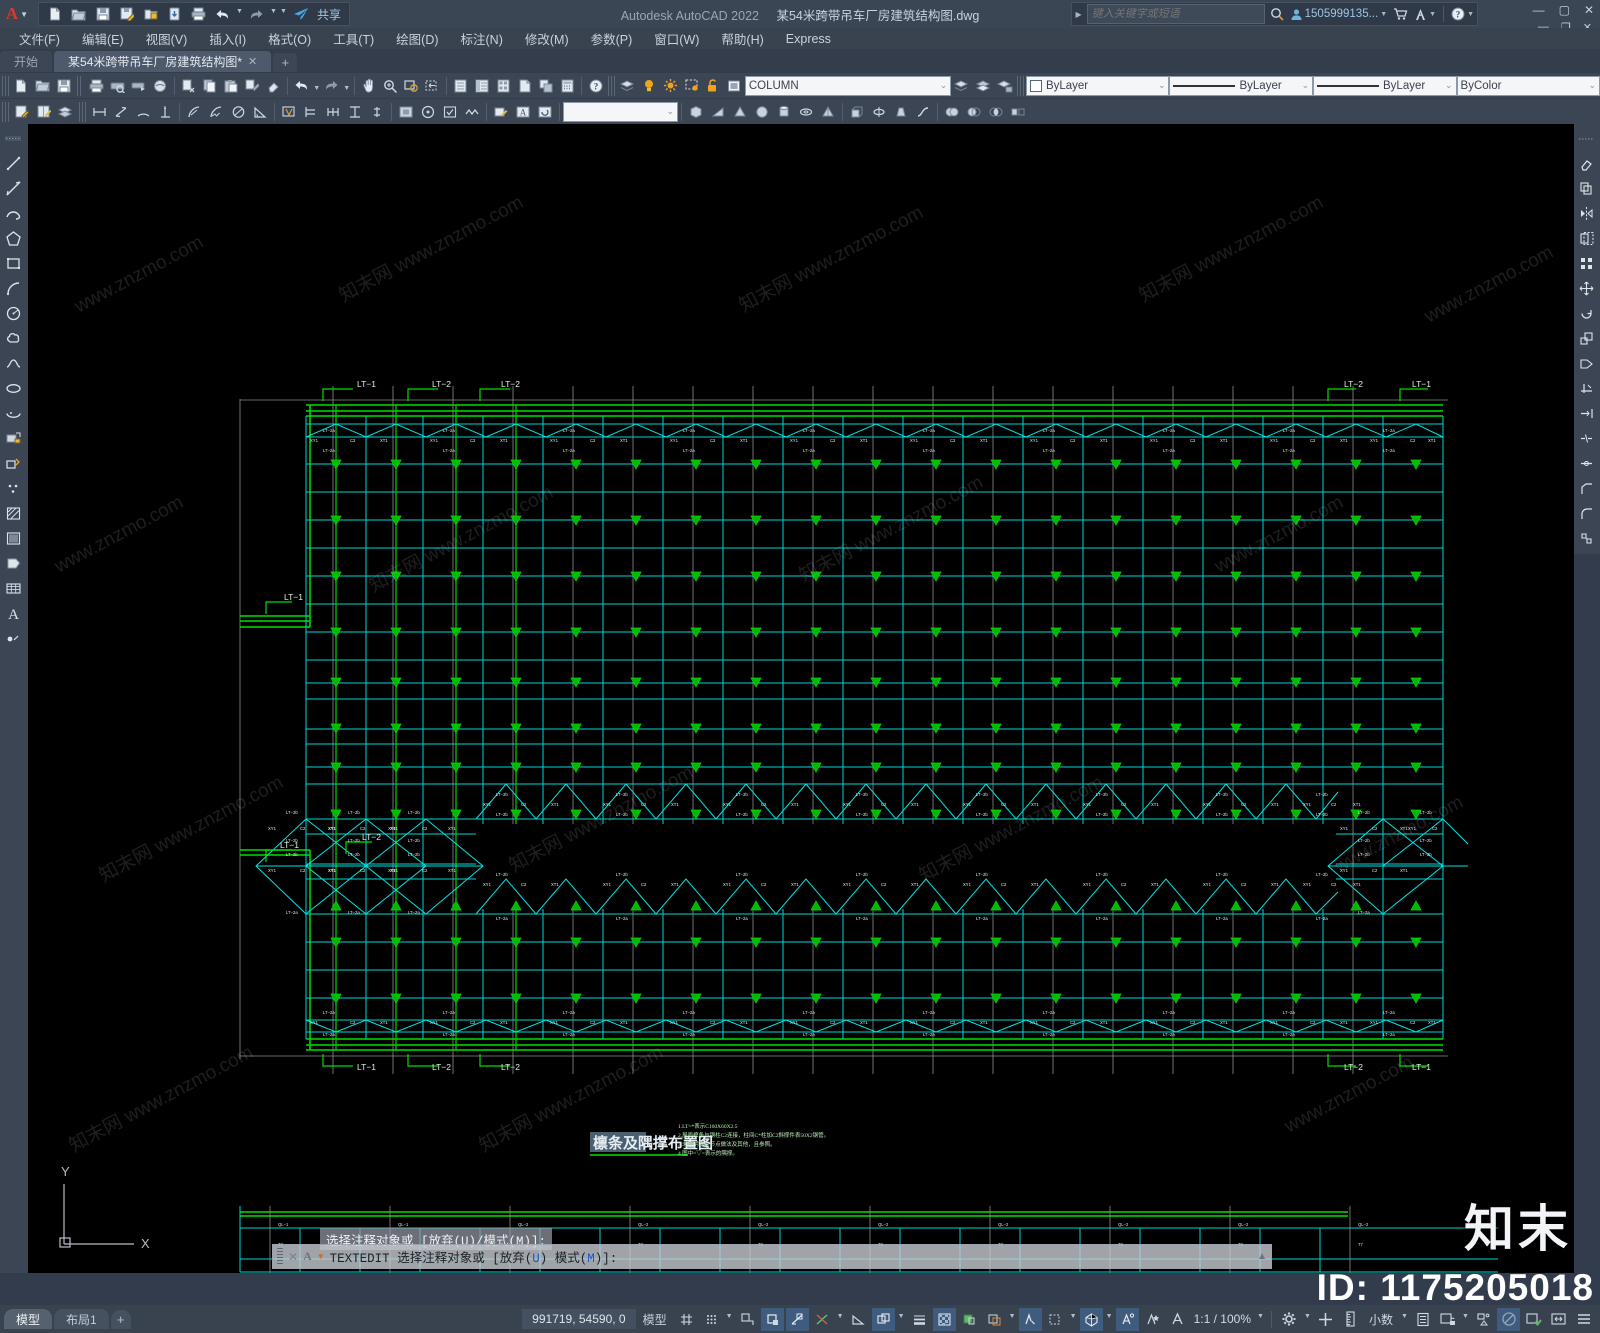 Image resolution: width=1600 pixels, height=1333 pixels. What do you see at coordinates (333, 111) in the screenshot?
I see `dim-continue-icon` at bounding box center [333, 111].